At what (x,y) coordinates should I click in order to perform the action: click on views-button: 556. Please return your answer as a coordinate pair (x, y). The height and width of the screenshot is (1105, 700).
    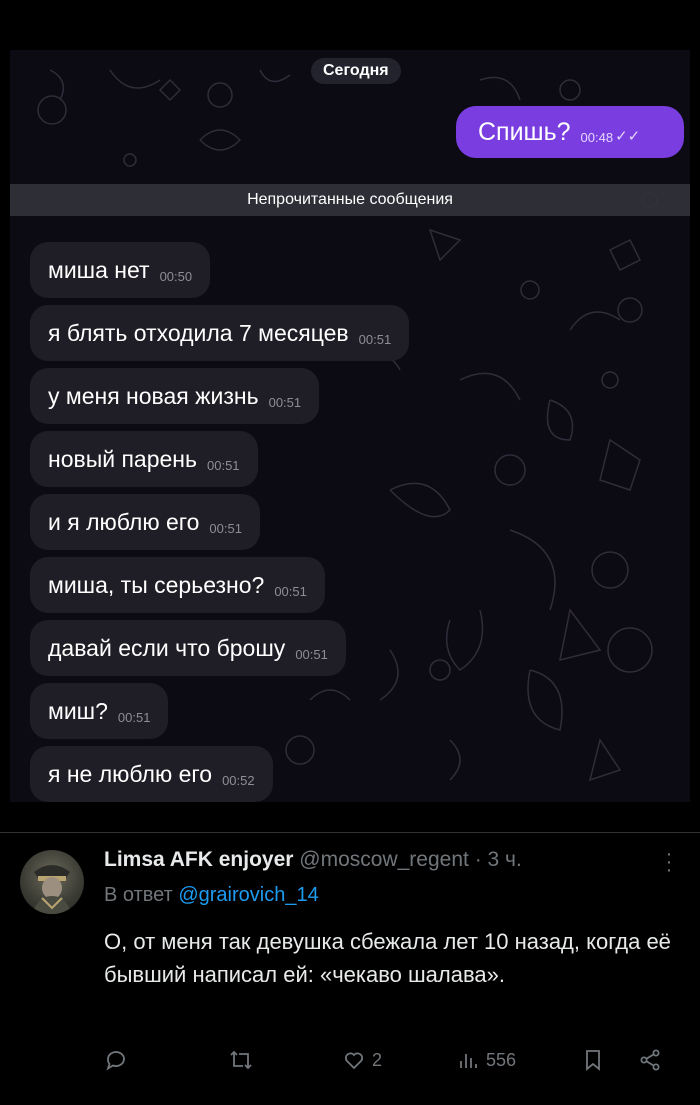
    Looking at the image, I should click on (486, 1060).